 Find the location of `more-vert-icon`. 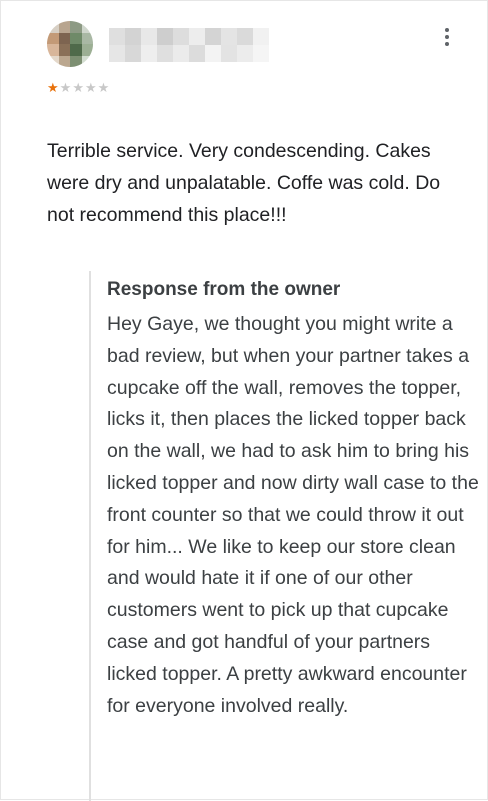

more-vert-icon is located at coordinates (447, 37).